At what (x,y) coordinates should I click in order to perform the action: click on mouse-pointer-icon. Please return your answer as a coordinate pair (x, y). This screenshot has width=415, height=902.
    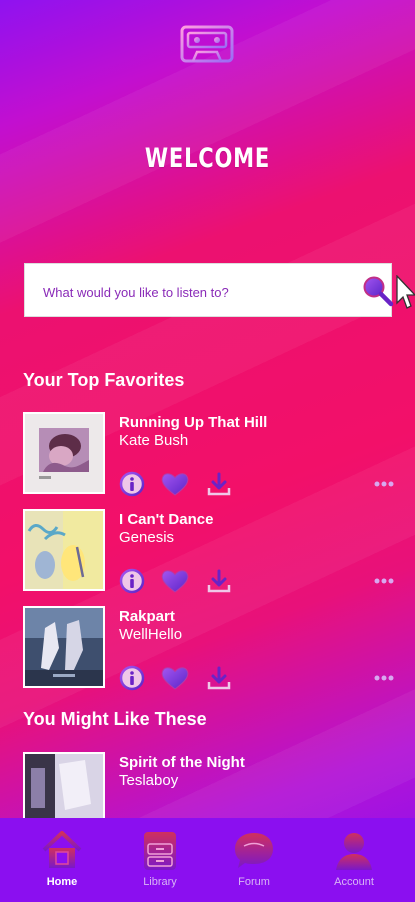
    Looking at the image, I should click on (405, 292).